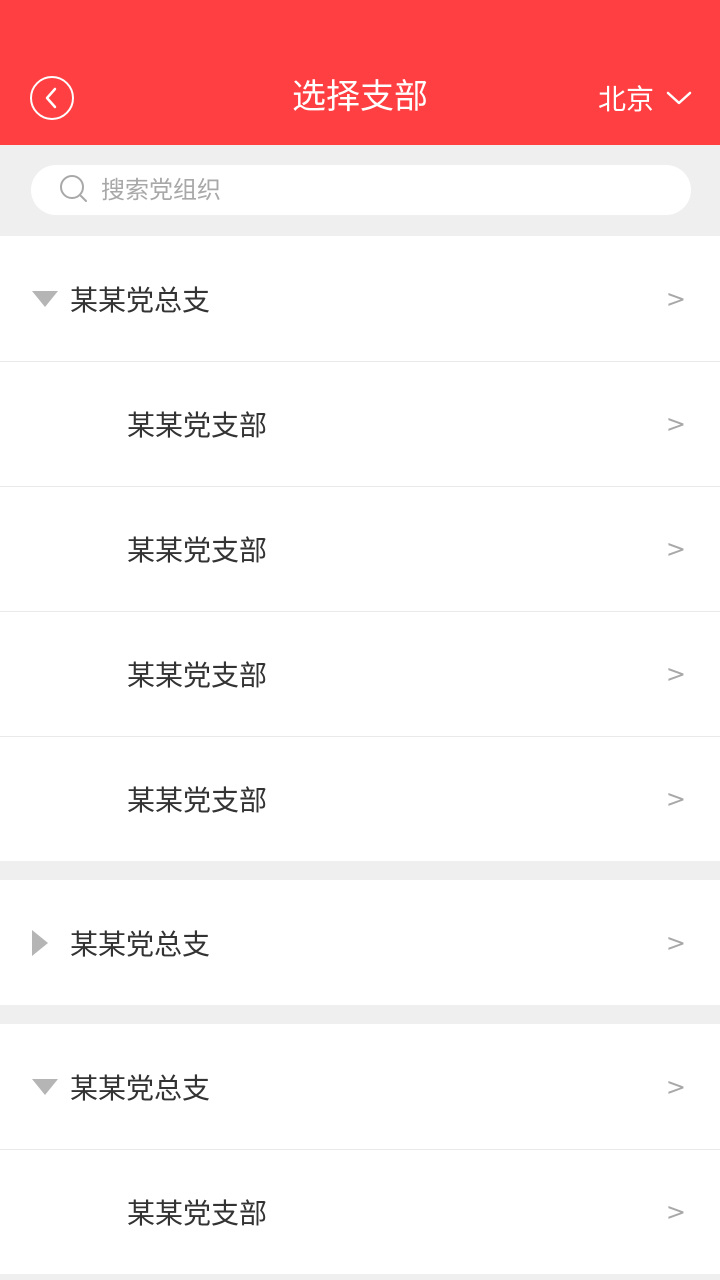 This screenshot has width=720, height=1280. What do you see at coordinates (679, 98) in the screenshot?
I see `chevron-down-icon` at bounding box center [679, 98].